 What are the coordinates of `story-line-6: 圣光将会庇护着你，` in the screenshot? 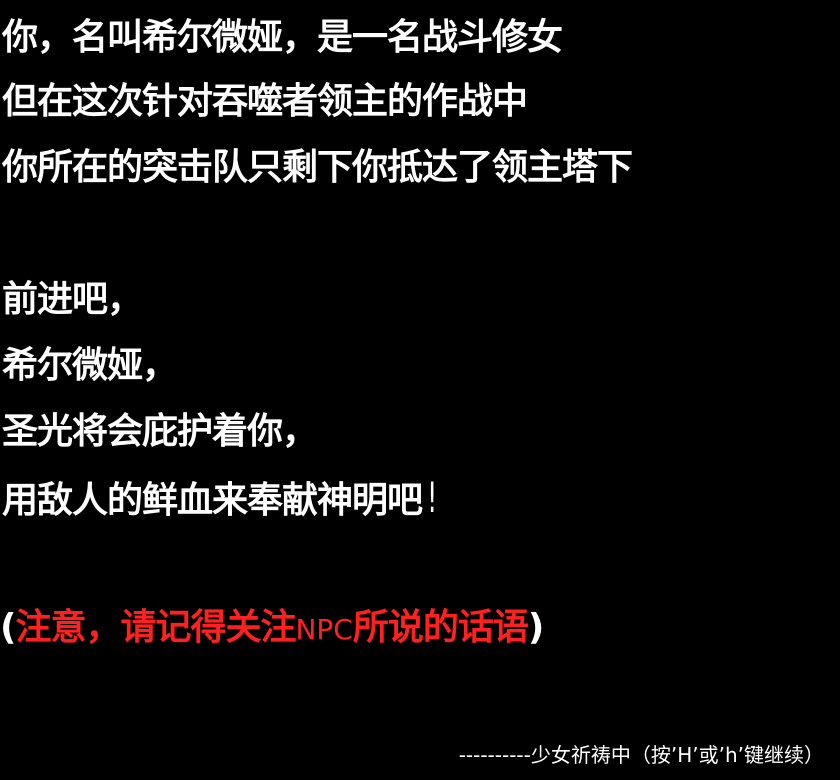 It's located at (160, 431).